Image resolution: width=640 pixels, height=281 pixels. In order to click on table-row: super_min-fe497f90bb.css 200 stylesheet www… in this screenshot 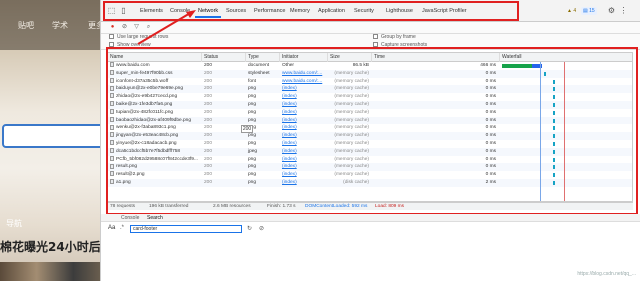, I will do `click(370, 73)`.